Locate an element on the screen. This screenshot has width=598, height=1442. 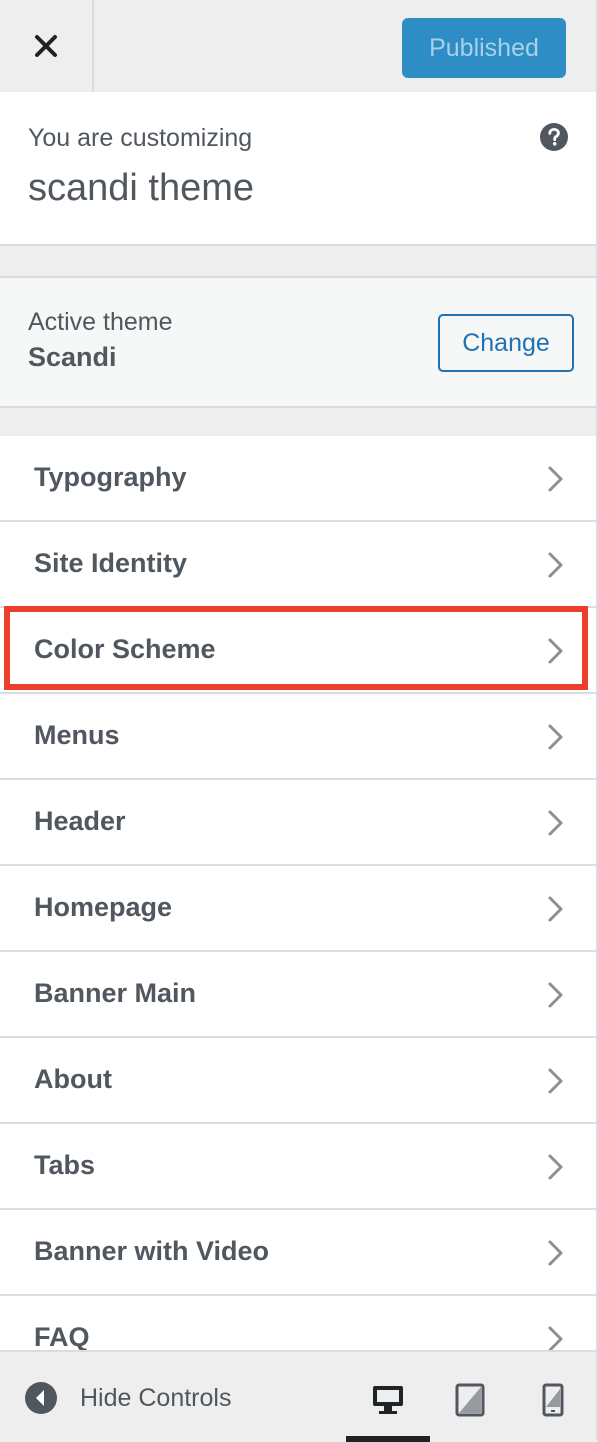
theme-title: scandi theme is located at coordinates (141, 188).